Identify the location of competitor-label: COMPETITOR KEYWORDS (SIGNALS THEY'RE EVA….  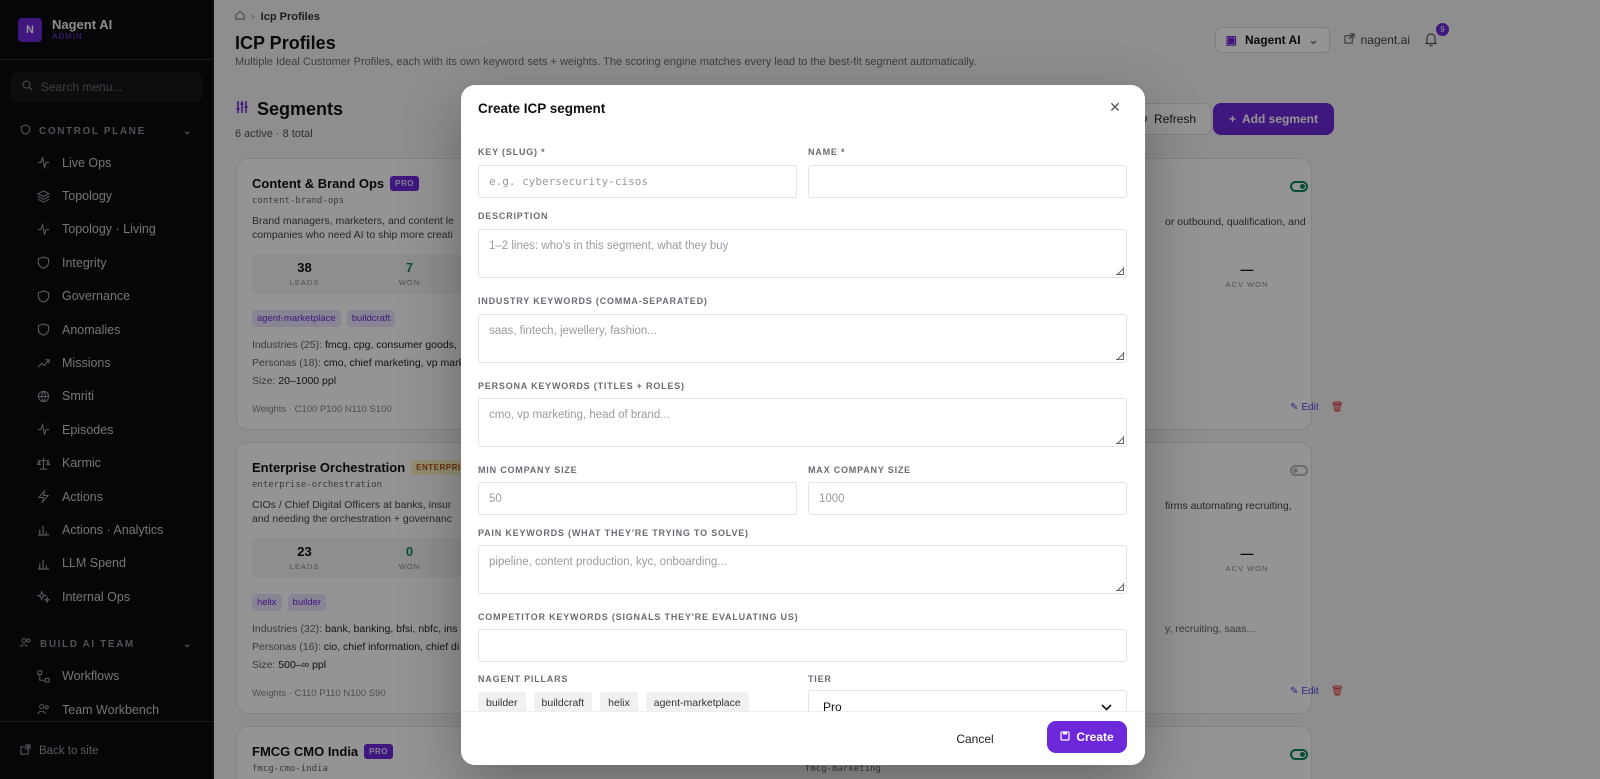
(638, 617).